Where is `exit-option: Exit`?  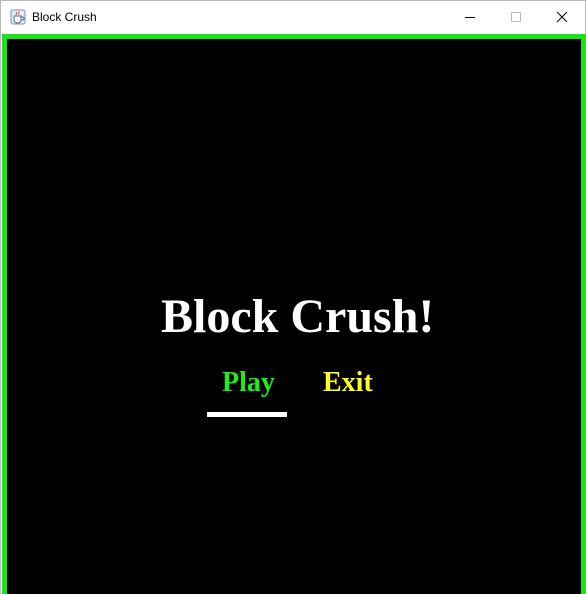 exit-option: Exit is located at coordinates (348, 383).